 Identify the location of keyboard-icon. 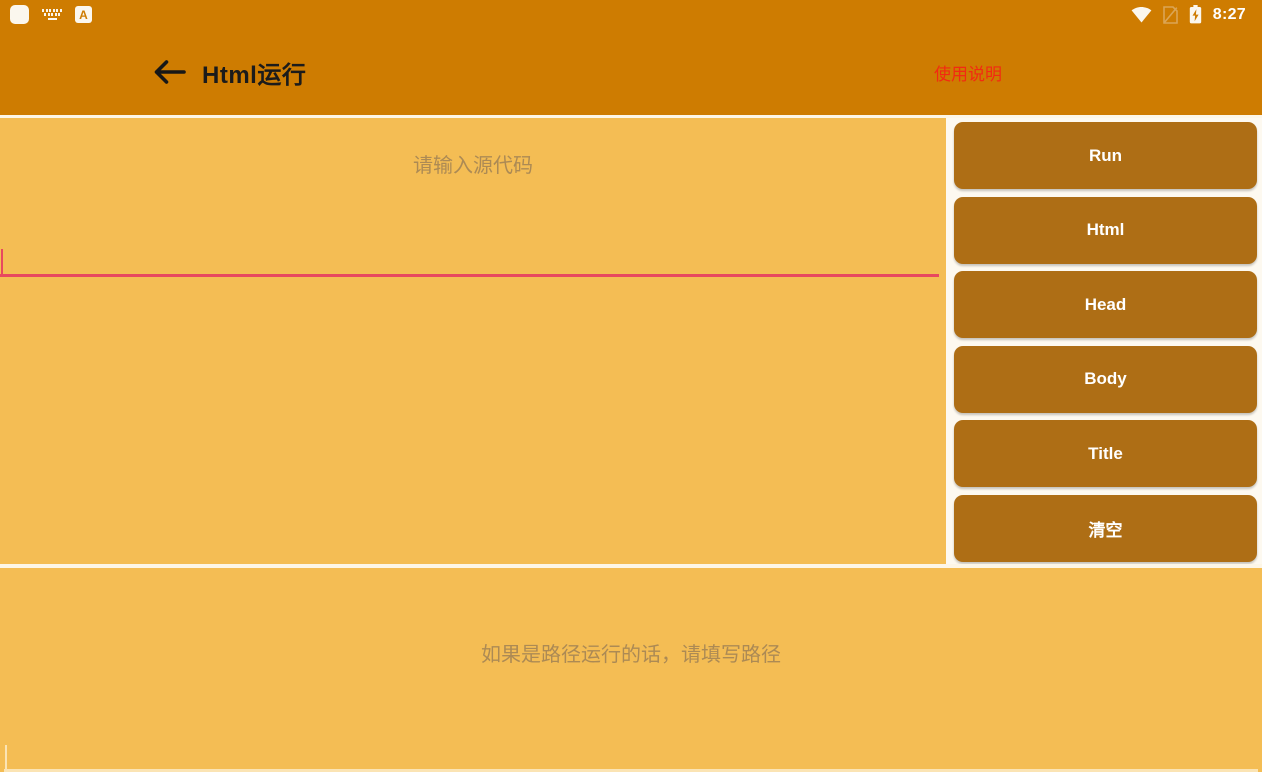
(52, 14).